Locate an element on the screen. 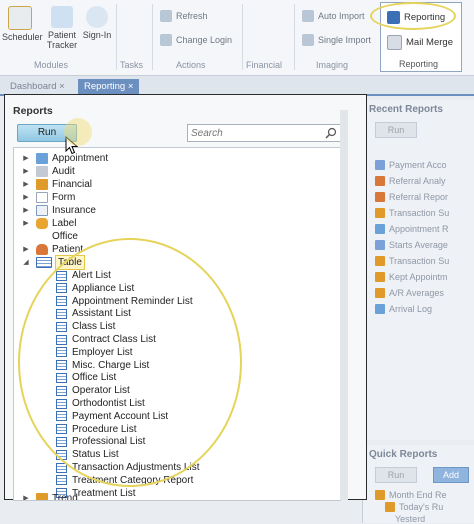  single-import-button: Single Import is located at coordinates (336, 40).